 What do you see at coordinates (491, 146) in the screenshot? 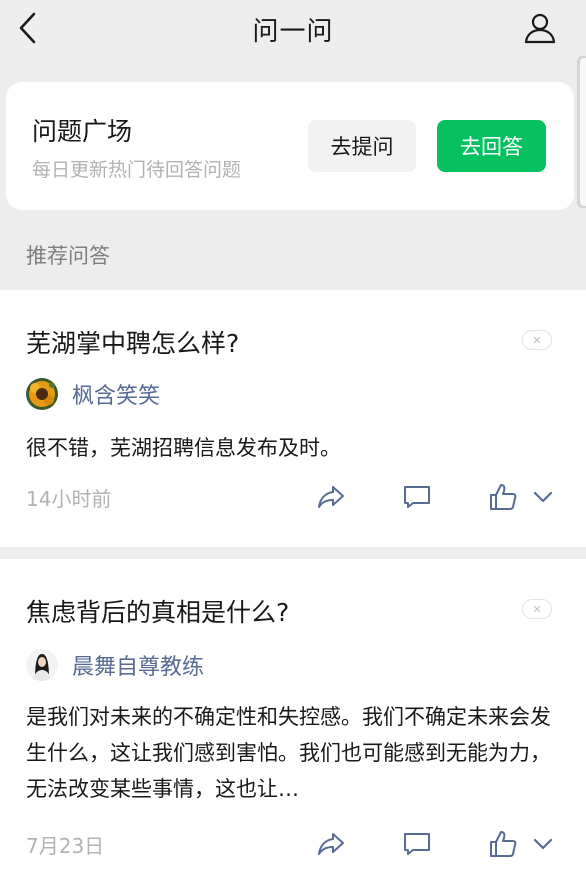
I see `go-answer-button: 去回答` at bounding box center [491, 146].